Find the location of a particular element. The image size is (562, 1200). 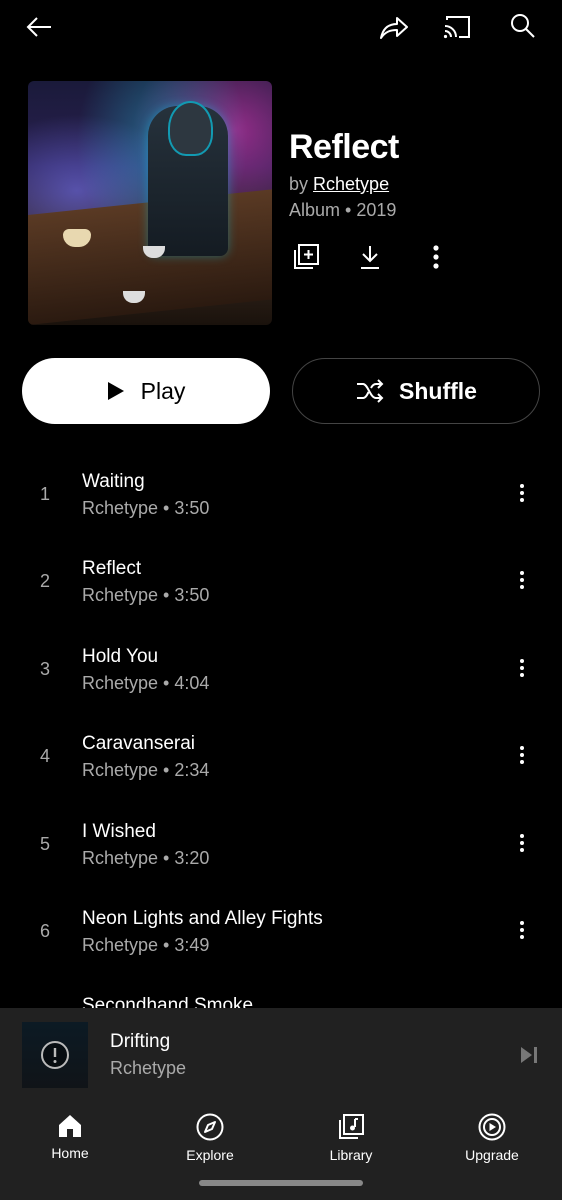

album-title: Reflect is located at coordinates (344, 147).